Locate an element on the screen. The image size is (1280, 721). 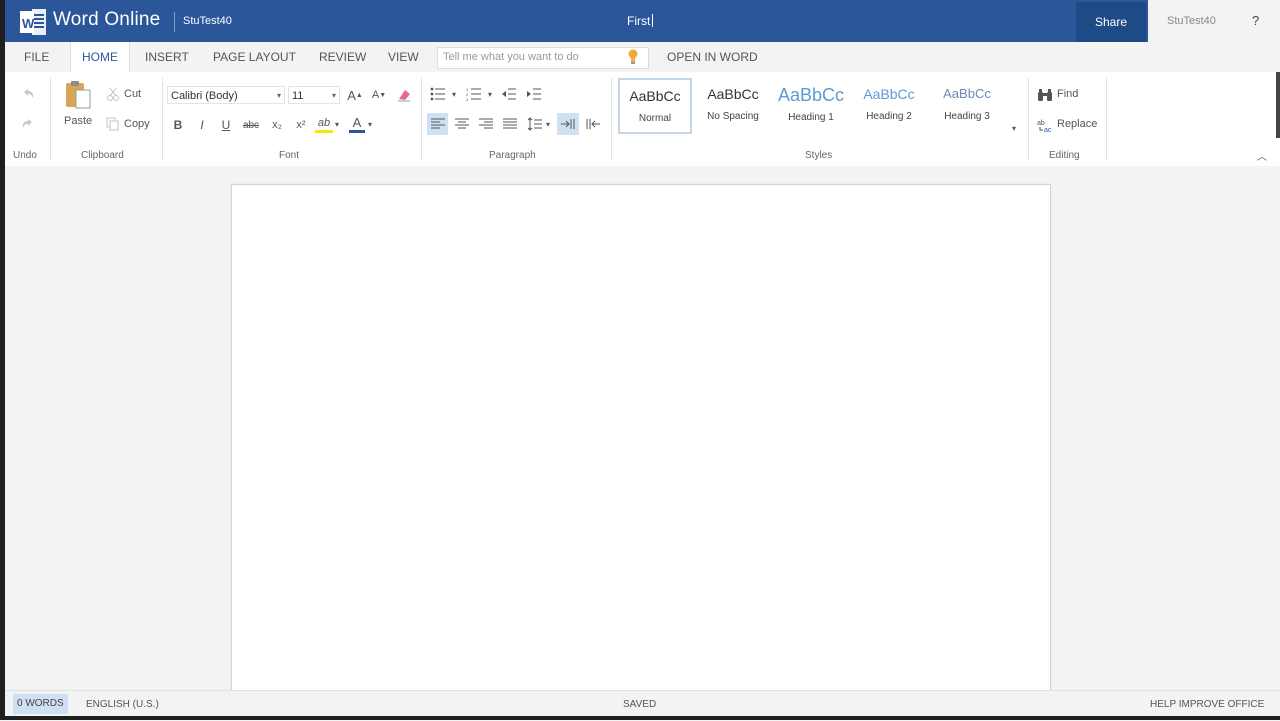
style-name: Heading 1 is located at coordinates (811, 117).